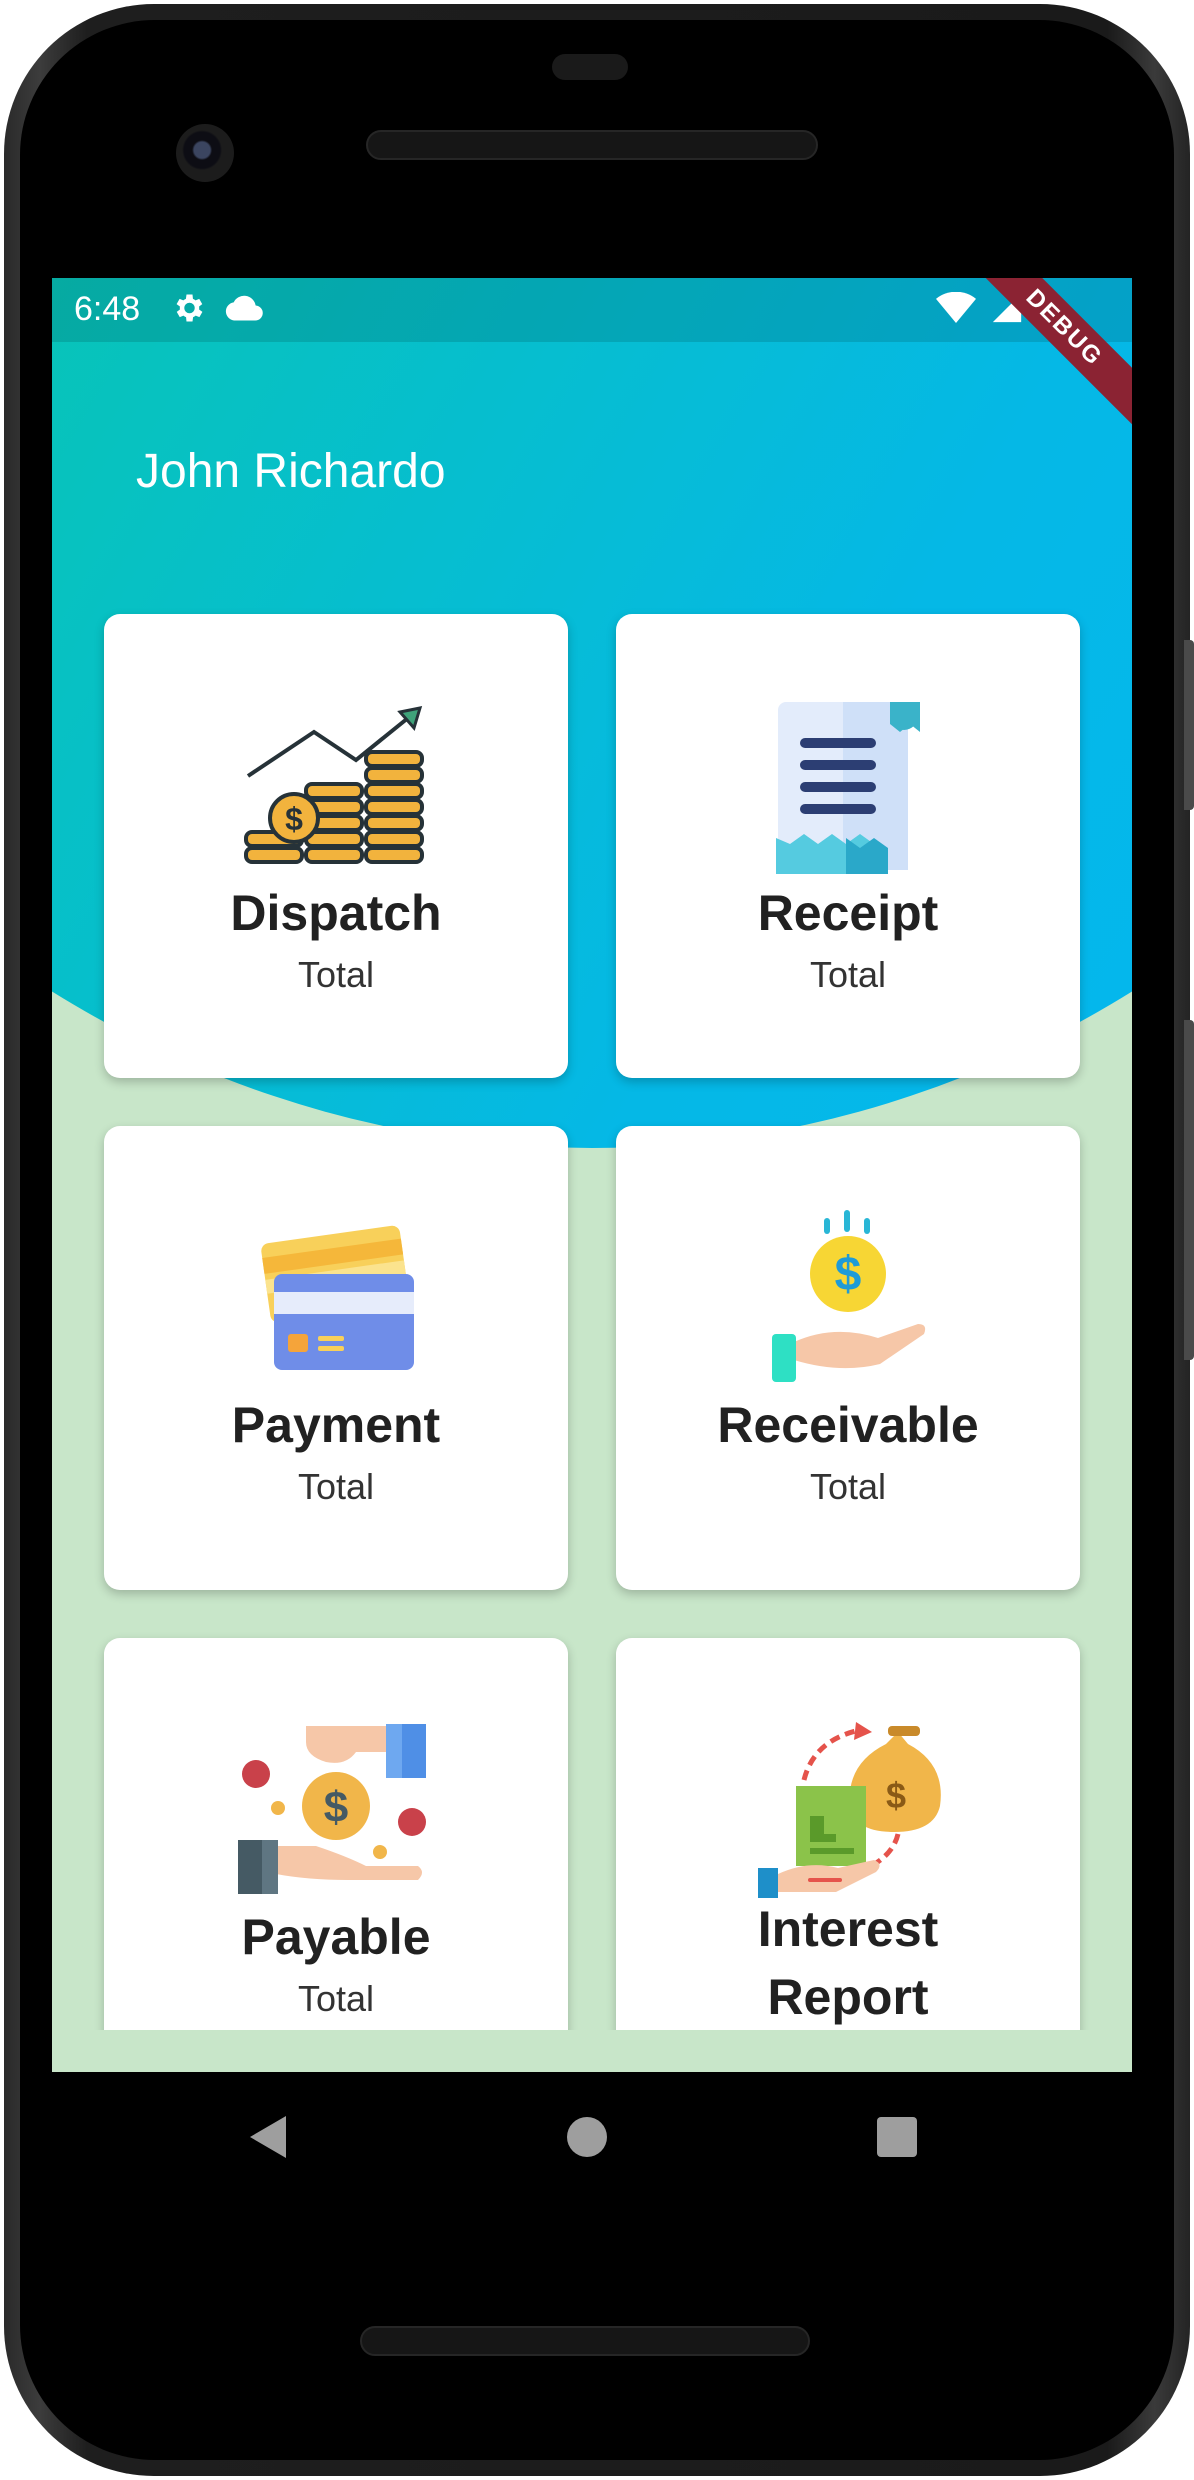 The image size is (1194, 2480). Describe the element at coordinates (269, 2137) in the screenshot. I see `back-icon` at that location.